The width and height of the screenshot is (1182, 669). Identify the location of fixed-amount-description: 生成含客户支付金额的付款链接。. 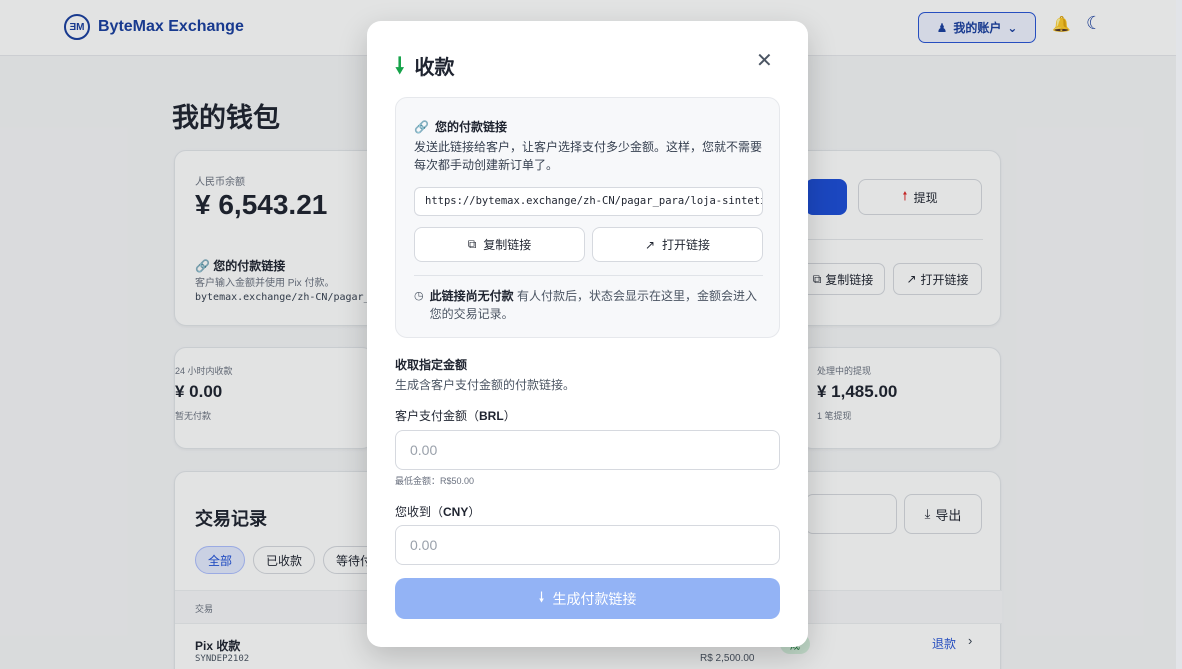
(485, 385).